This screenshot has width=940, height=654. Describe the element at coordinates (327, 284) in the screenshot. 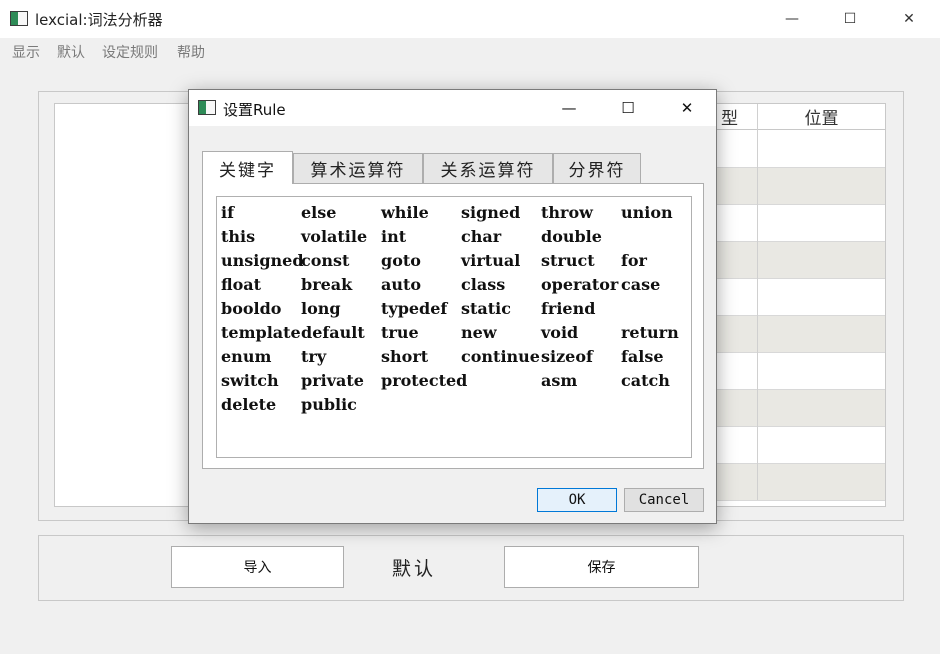

I see `keyword-item: break` at that location.